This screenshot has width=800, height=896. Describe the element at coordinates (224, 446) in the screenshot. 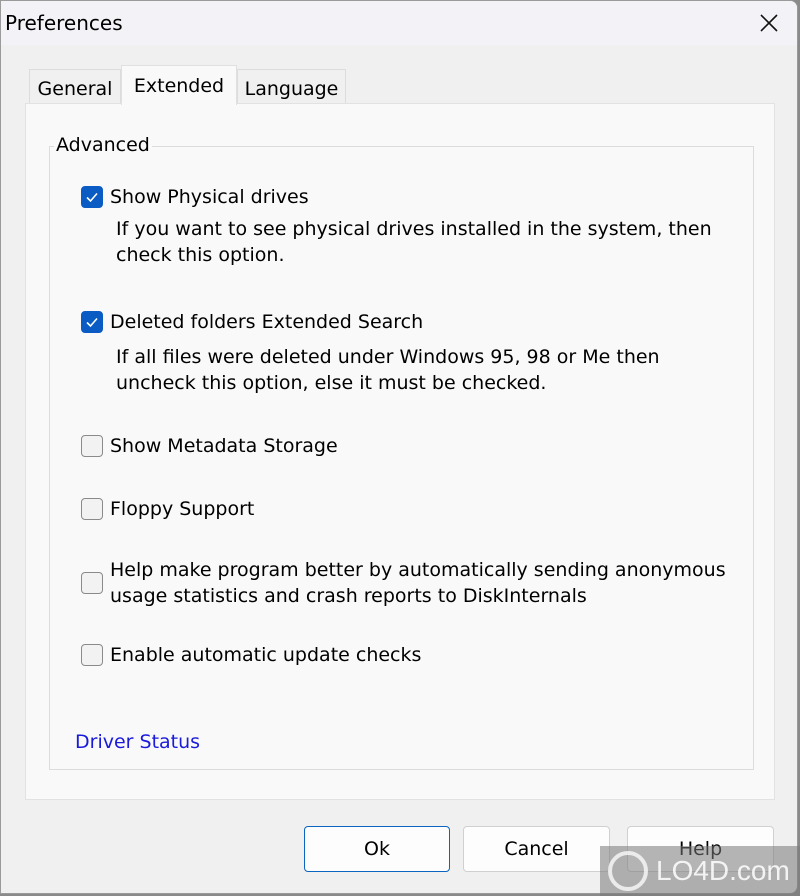

I see `option-label: Show Metadata Storage` at that location.